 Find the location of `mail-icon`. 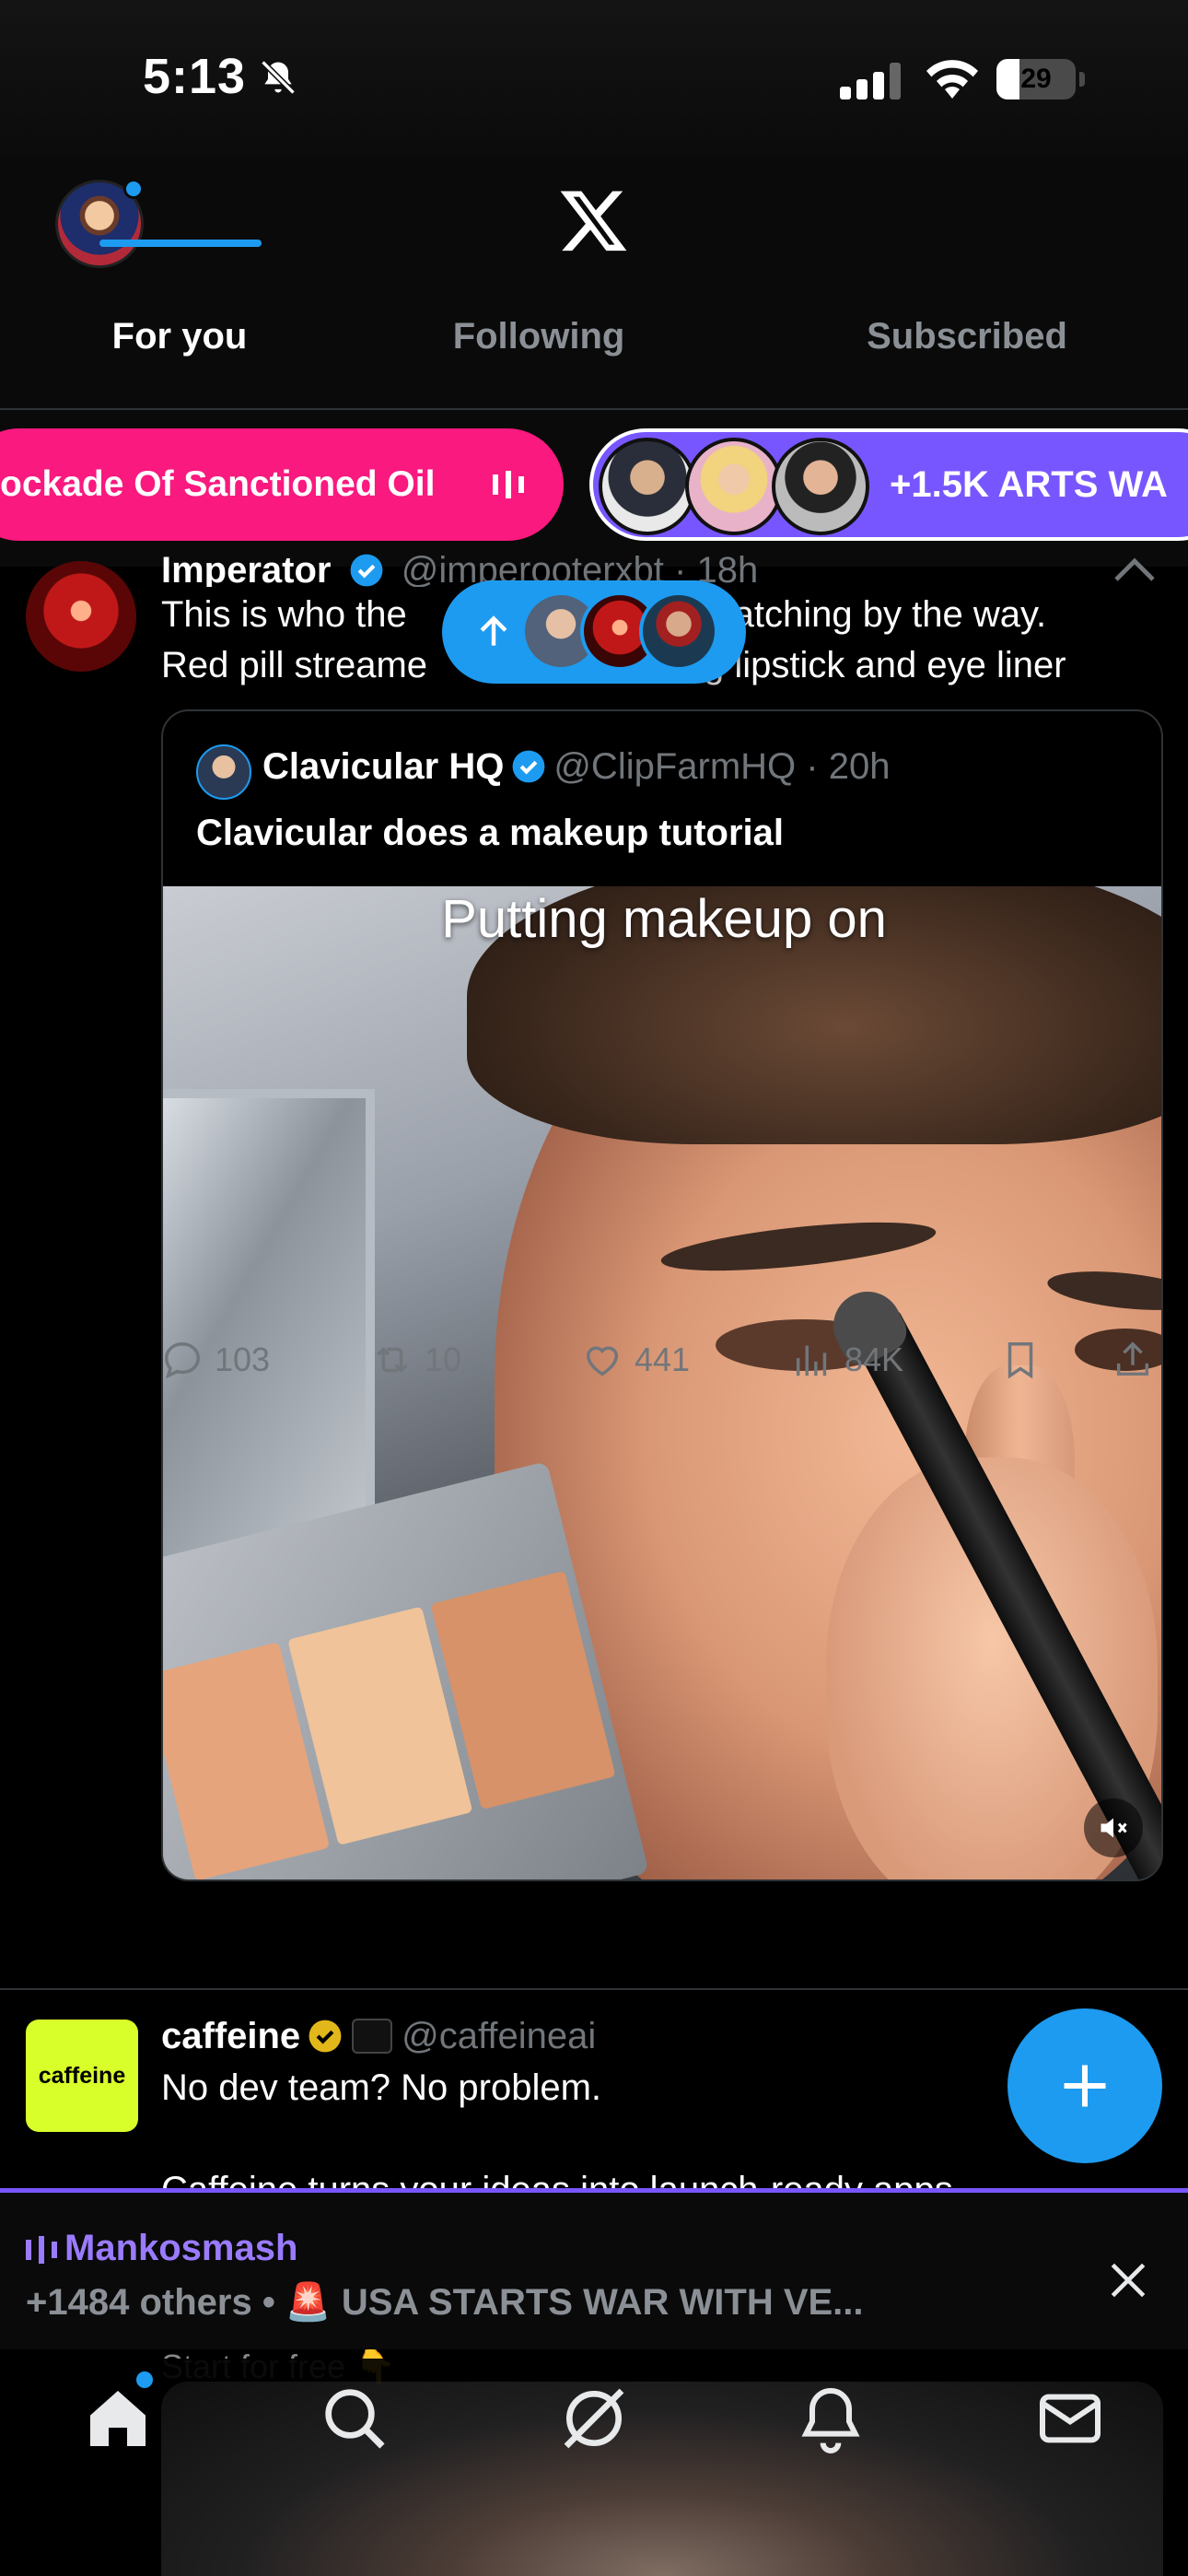

mail-icon is located at coordinates (1070, 2418).